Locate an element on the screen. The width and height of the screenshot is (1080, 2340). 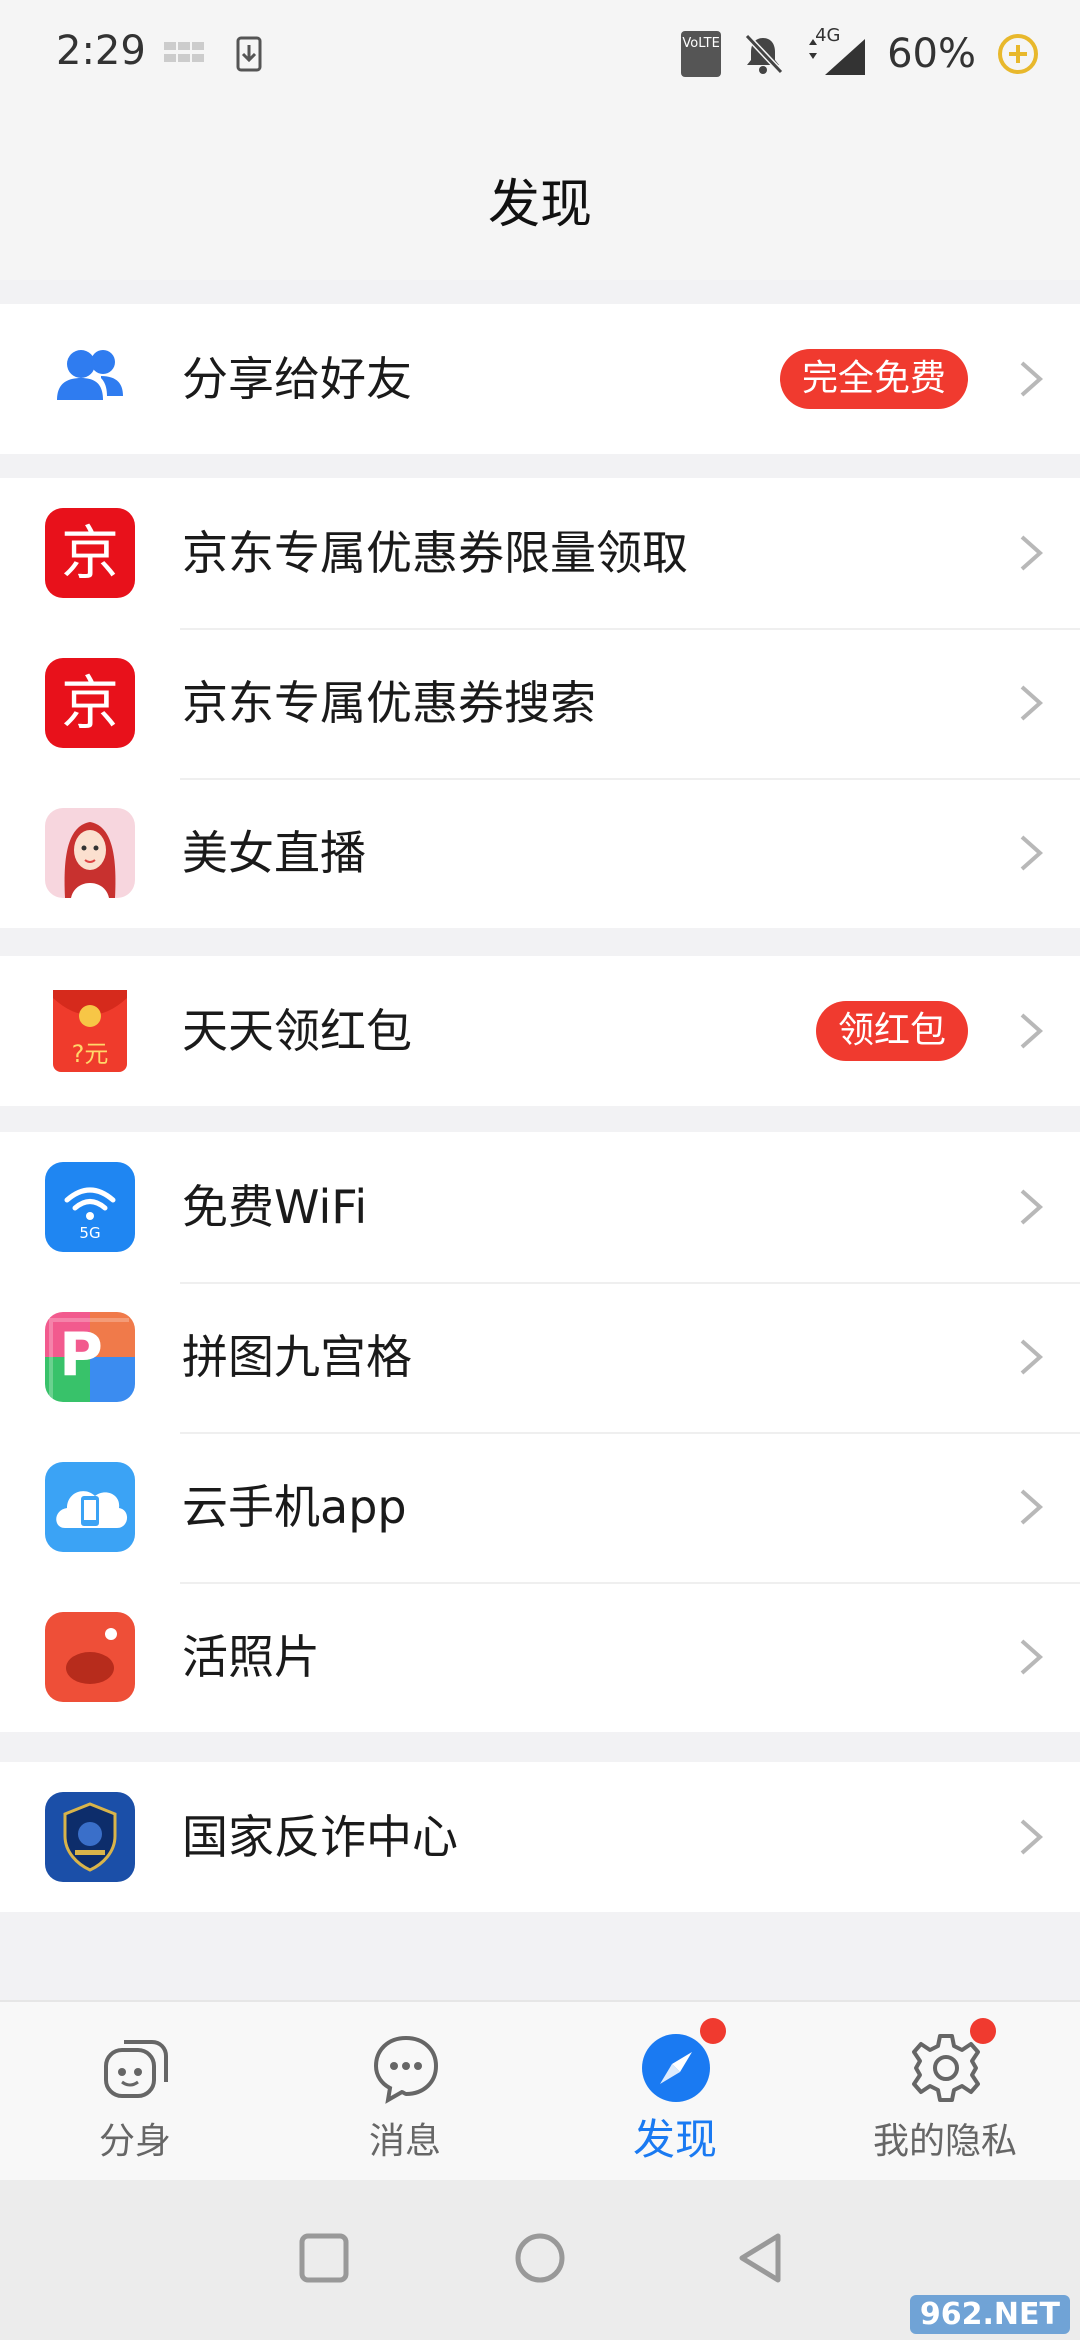
row-label: 美女直播 is located at coordinates (274, 853).